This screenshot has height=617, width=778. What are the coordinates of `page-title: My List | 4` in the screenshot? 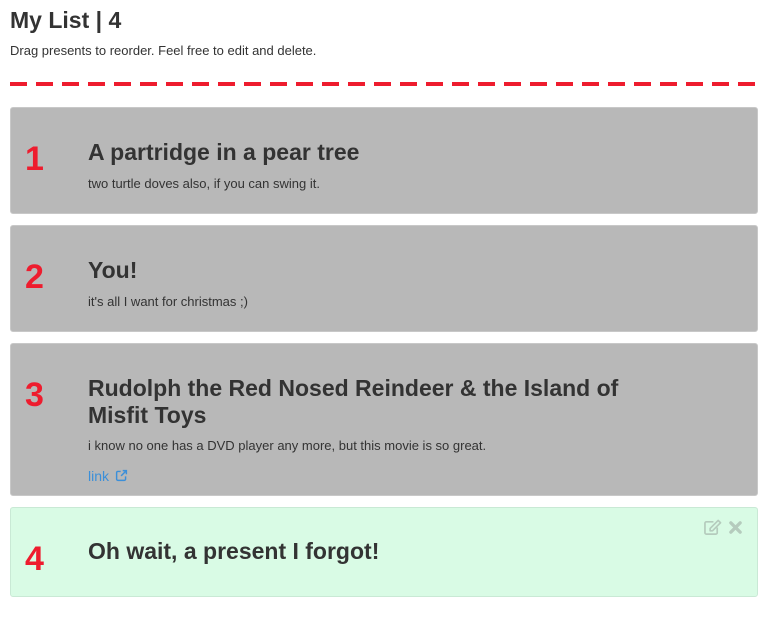 It's located at (66, 20).